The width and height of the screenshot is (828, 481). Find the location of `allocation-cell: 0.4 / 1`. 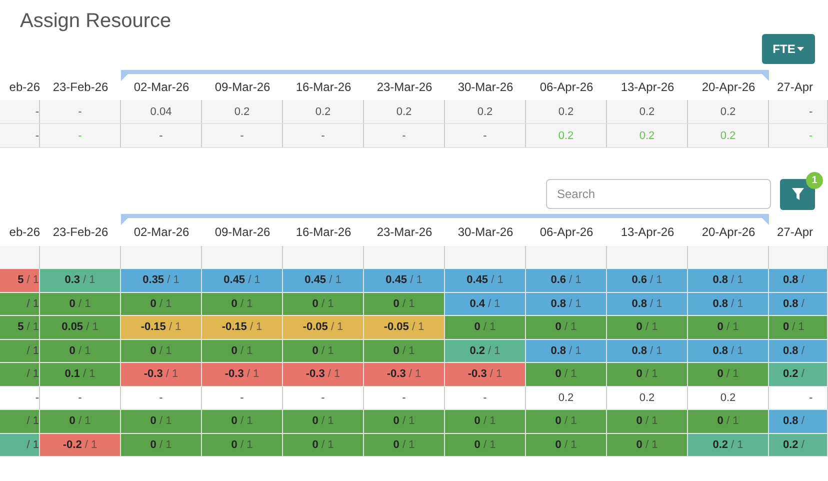

allocation-cell: 0.4 / 1 is located at coordinates (485, 304).